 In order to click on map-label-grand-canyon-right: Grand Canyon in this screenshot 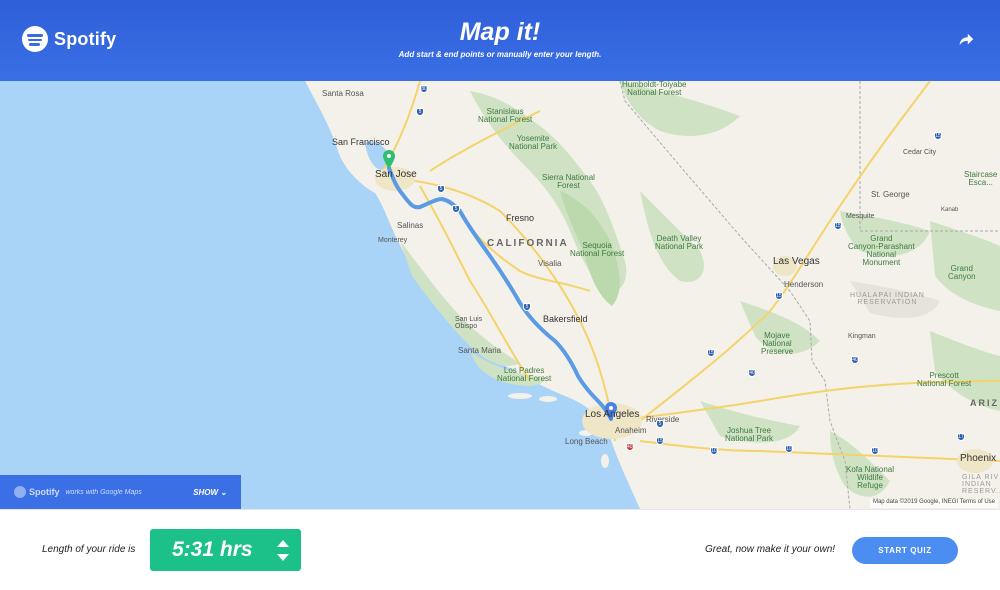, I will do `click(962, 272)`.